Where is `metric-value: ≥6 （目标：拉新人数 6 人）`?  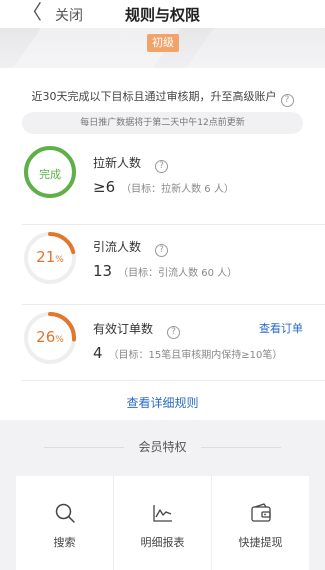 metric-value: ≥6 （目标：拉新人数 6 人） is located at coordinates (163, 187).